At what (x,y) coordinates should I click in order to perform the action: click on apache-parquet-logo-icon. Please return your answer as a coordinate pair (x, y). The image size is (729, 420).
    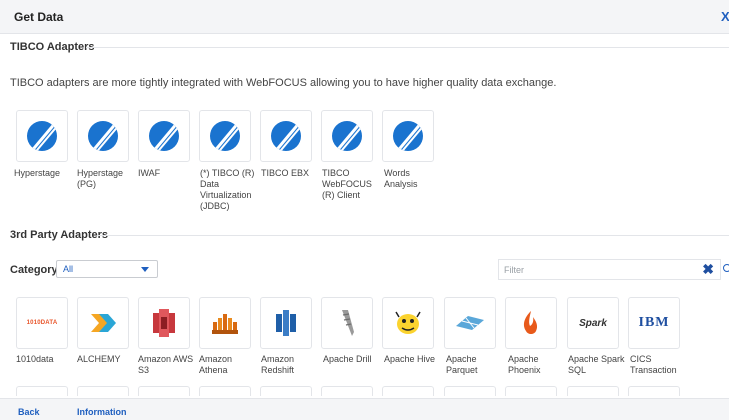
    Looking at the image, I should click on (470, 323).